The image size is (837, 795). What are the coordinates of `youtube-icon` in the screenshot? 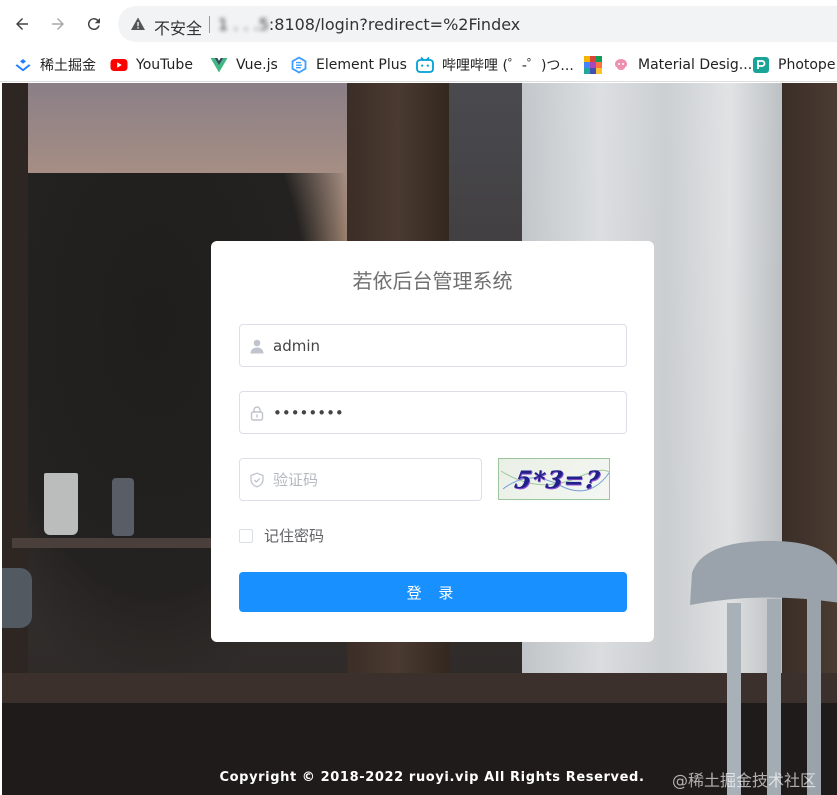 It's located at (119, 65).